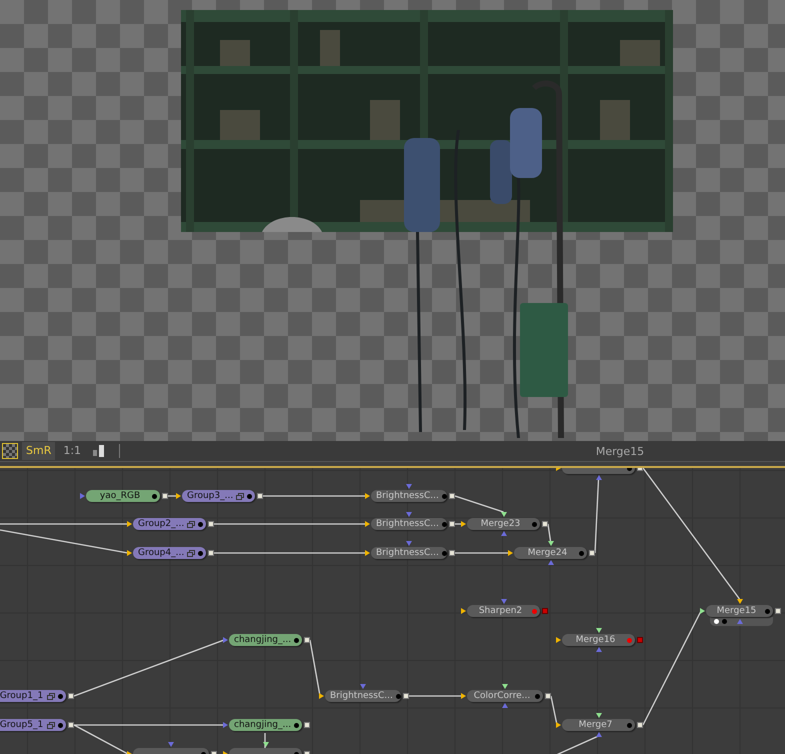  Describe the element at coordinates (550, 553) in the screenshot. I see `flow-node: Merge24` at that location.